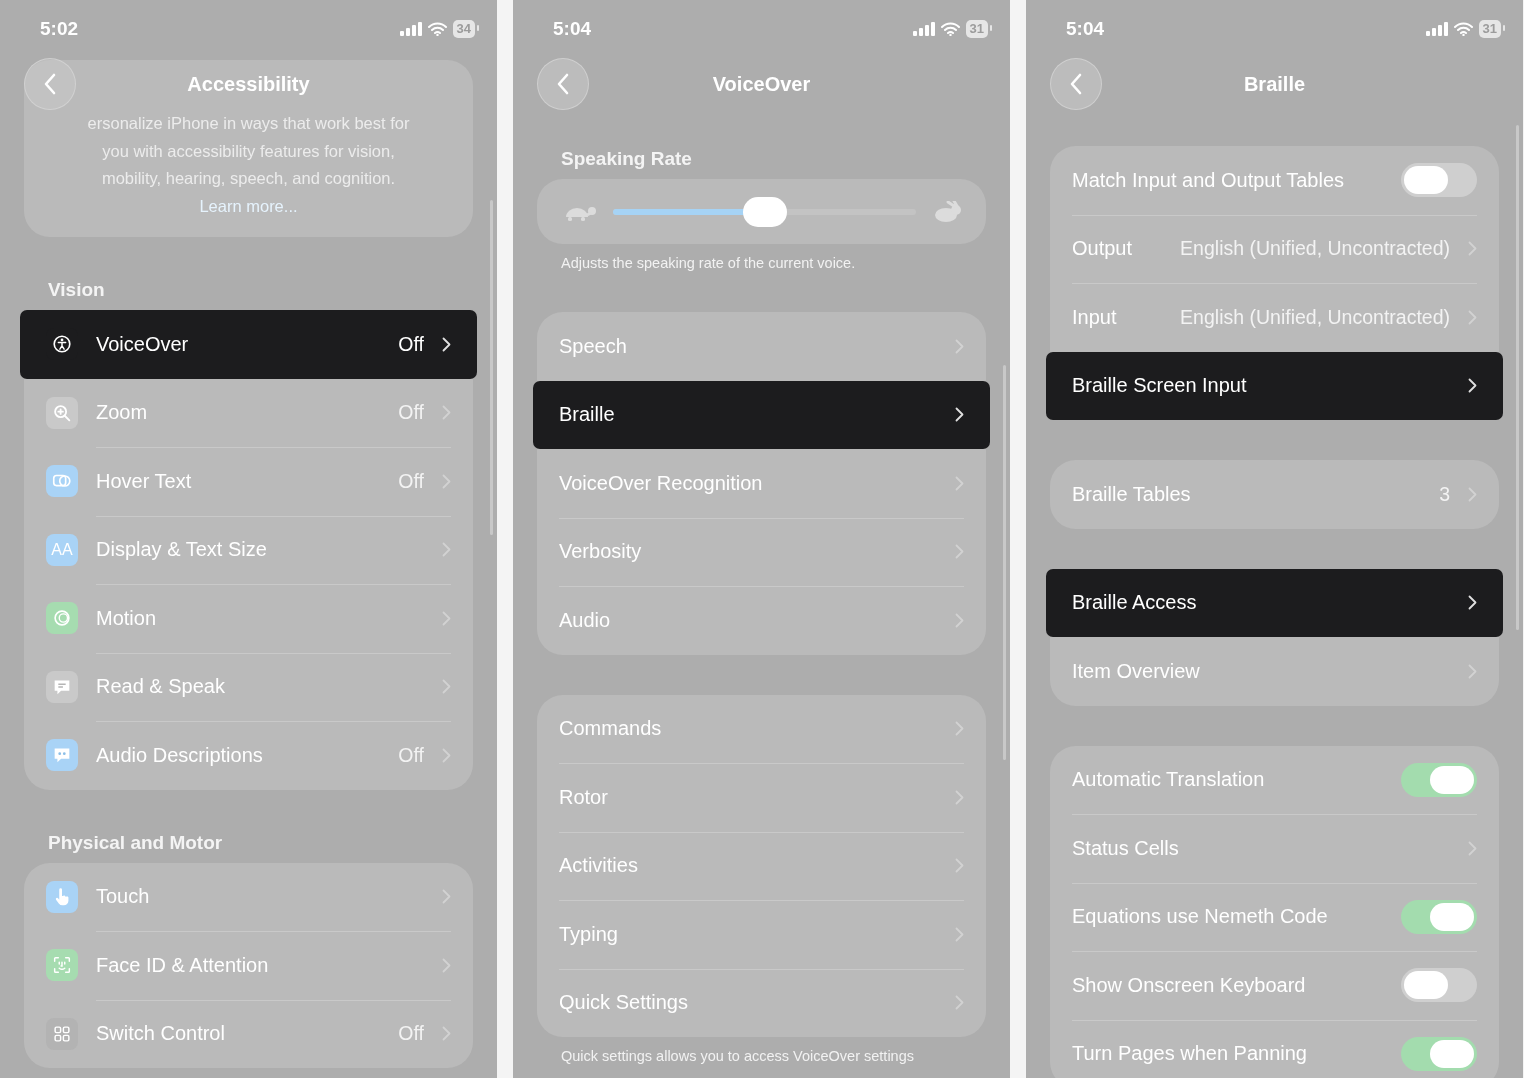 The image size is (1524, 1078). Describe the element at coordinates (76, 290) in the screenshot. I see `section-header: Vision` at that location.